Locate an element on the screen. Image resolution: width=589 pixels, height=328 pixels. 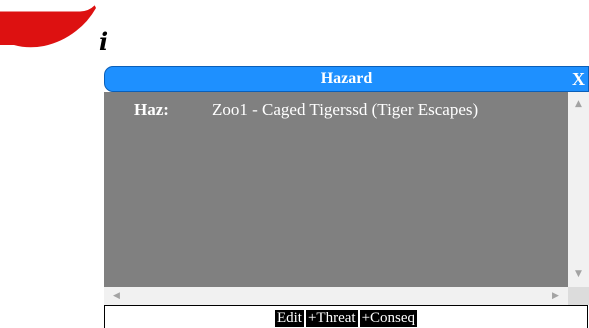
scroll-up-icon: ▲ is located at coordinates (578, 104).